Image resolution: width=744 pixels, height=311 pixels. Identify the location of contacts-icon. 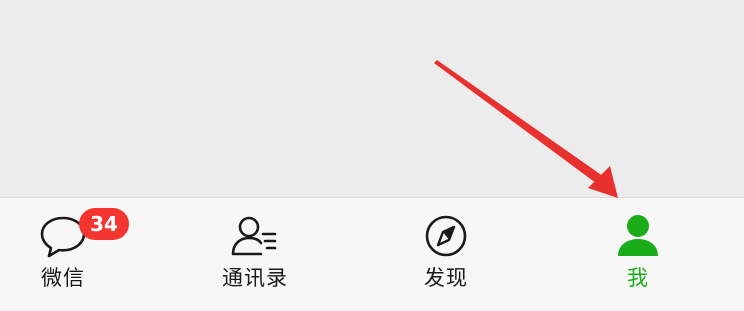
(255, 236).